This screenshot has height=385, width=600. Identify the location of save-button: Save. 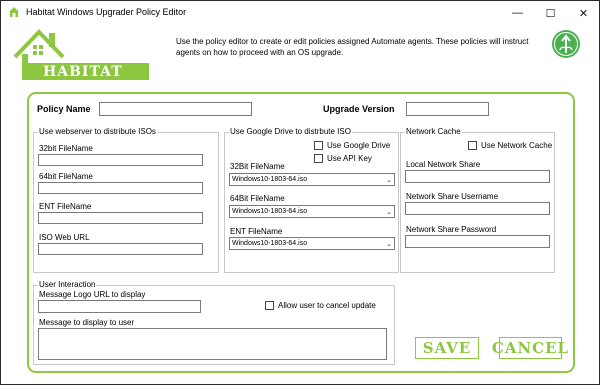
(447, 348).